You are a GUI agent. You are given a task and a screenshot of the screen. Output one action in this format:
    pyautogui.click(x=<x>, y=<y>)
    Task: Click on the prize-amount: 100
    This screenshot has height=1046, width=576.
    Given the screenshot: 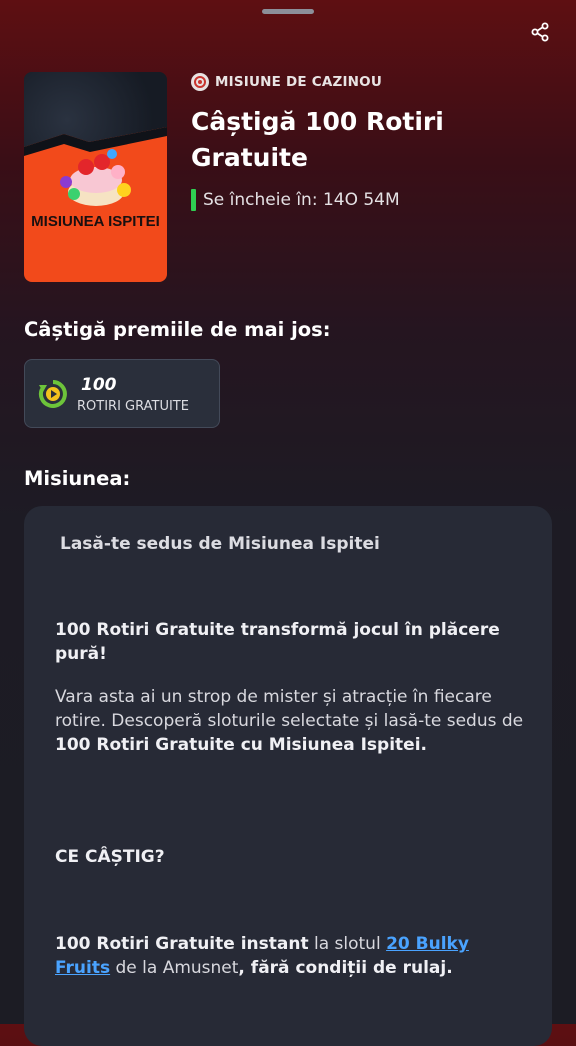 What is the action you would take?
    pyautogui.click(x=99, y=385)
    